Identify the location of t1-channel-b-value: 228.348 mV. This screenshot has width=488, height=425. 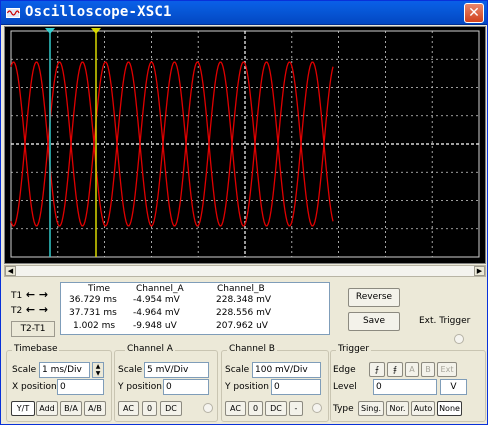
(244, 300).